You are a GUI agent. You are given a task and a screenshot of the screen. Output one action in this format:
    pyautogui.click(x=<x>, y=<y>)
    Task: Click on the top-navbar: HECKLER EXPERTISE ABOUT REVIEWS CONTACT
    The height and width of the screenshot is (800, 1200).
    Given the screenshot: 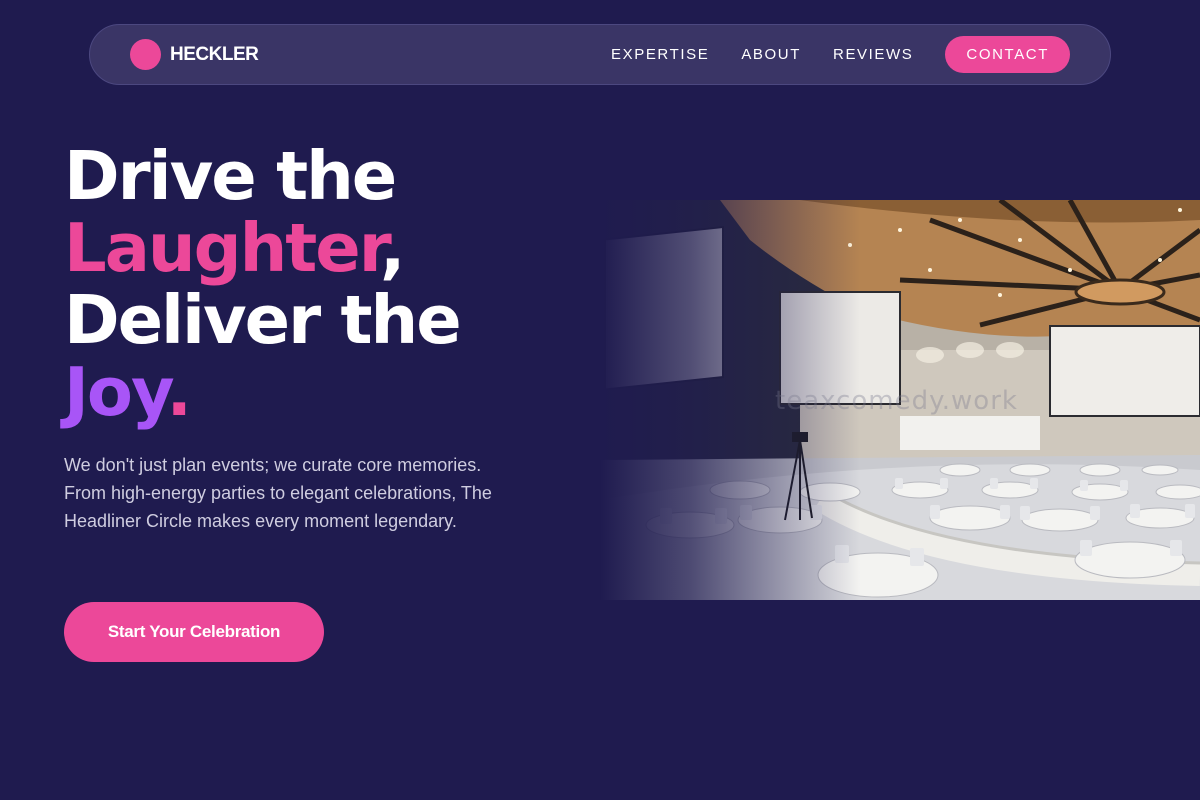 What is the action you would take?
    pyautogui.click(x=600, y=54)
    